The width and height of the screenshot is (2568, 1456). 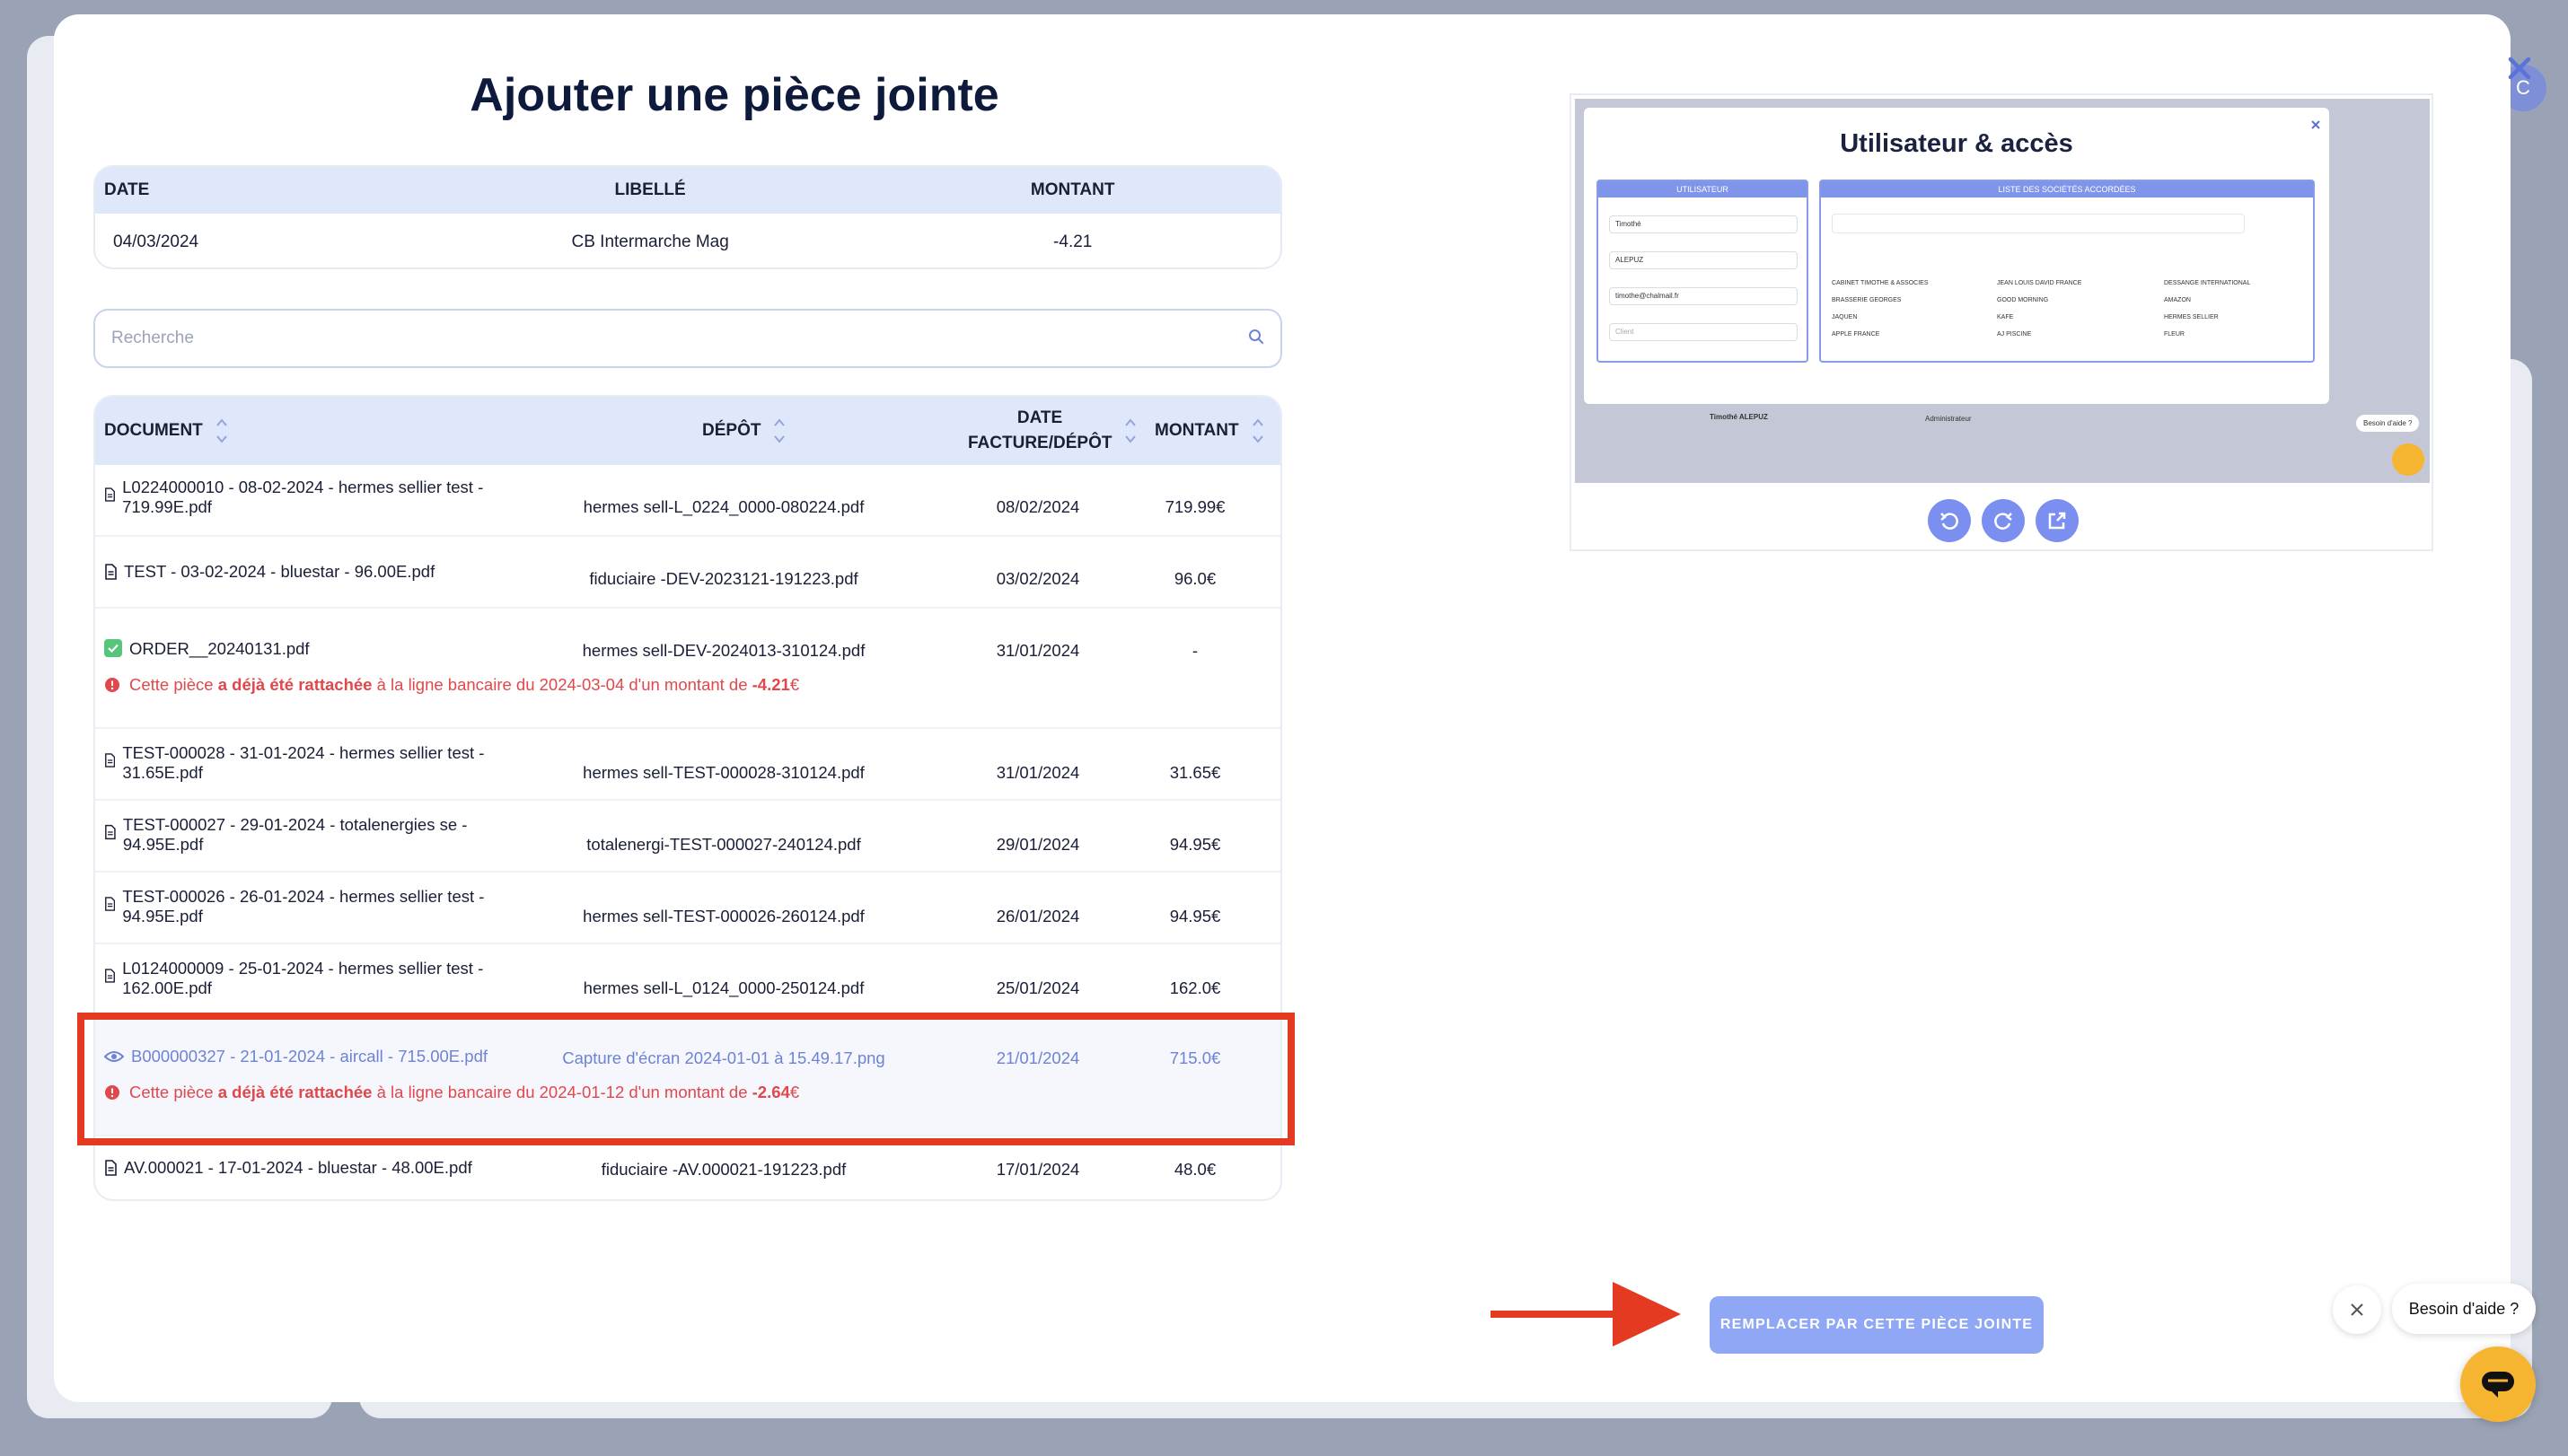 I want to click on header-label: LIBELLÉ, so click(x=650, y=189).